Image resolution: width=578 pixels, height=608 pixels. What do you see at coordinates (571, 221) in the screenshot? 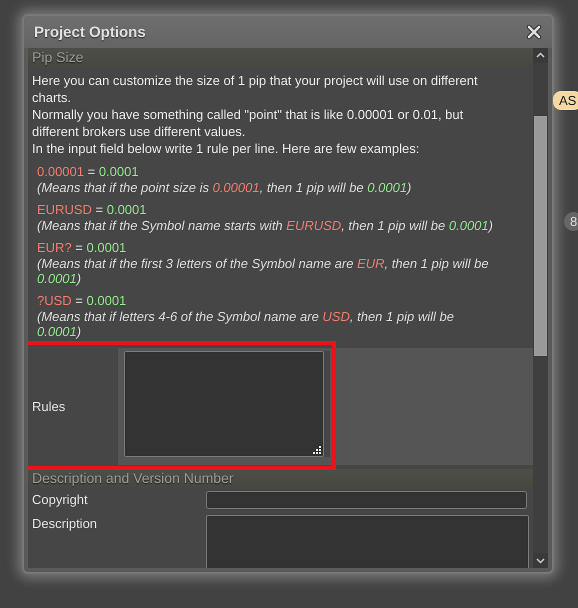
I see `background-badge: 8` at bounding box center [571, 221].